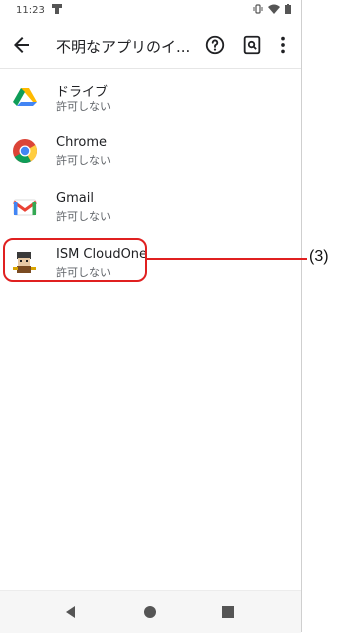 The height and width of the screenshot is (633, 345). Describe the element at coordinates (57, 9) in the screenshot. I see `notification-app-icon` at that location.